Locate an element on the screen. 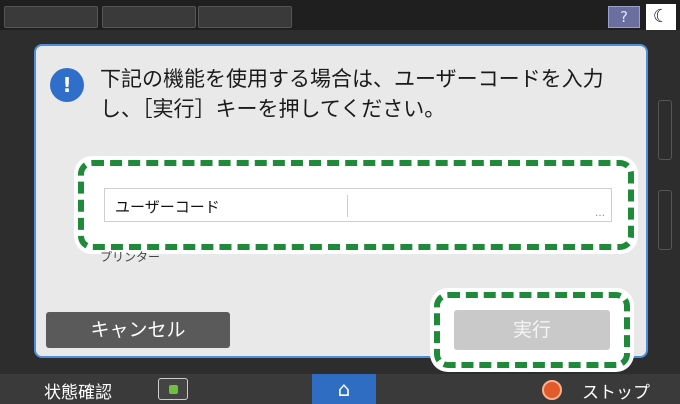 This screenshot has height=404, width=680. help-button: ? is located at coordinates (624, 17).